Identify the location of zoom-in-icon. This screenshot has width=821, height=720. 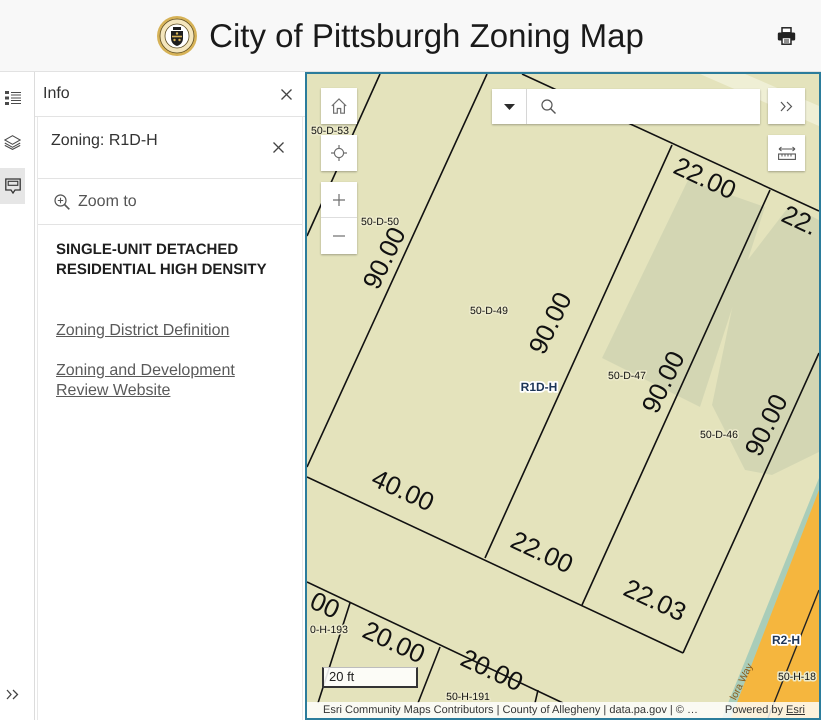
(62, 202).